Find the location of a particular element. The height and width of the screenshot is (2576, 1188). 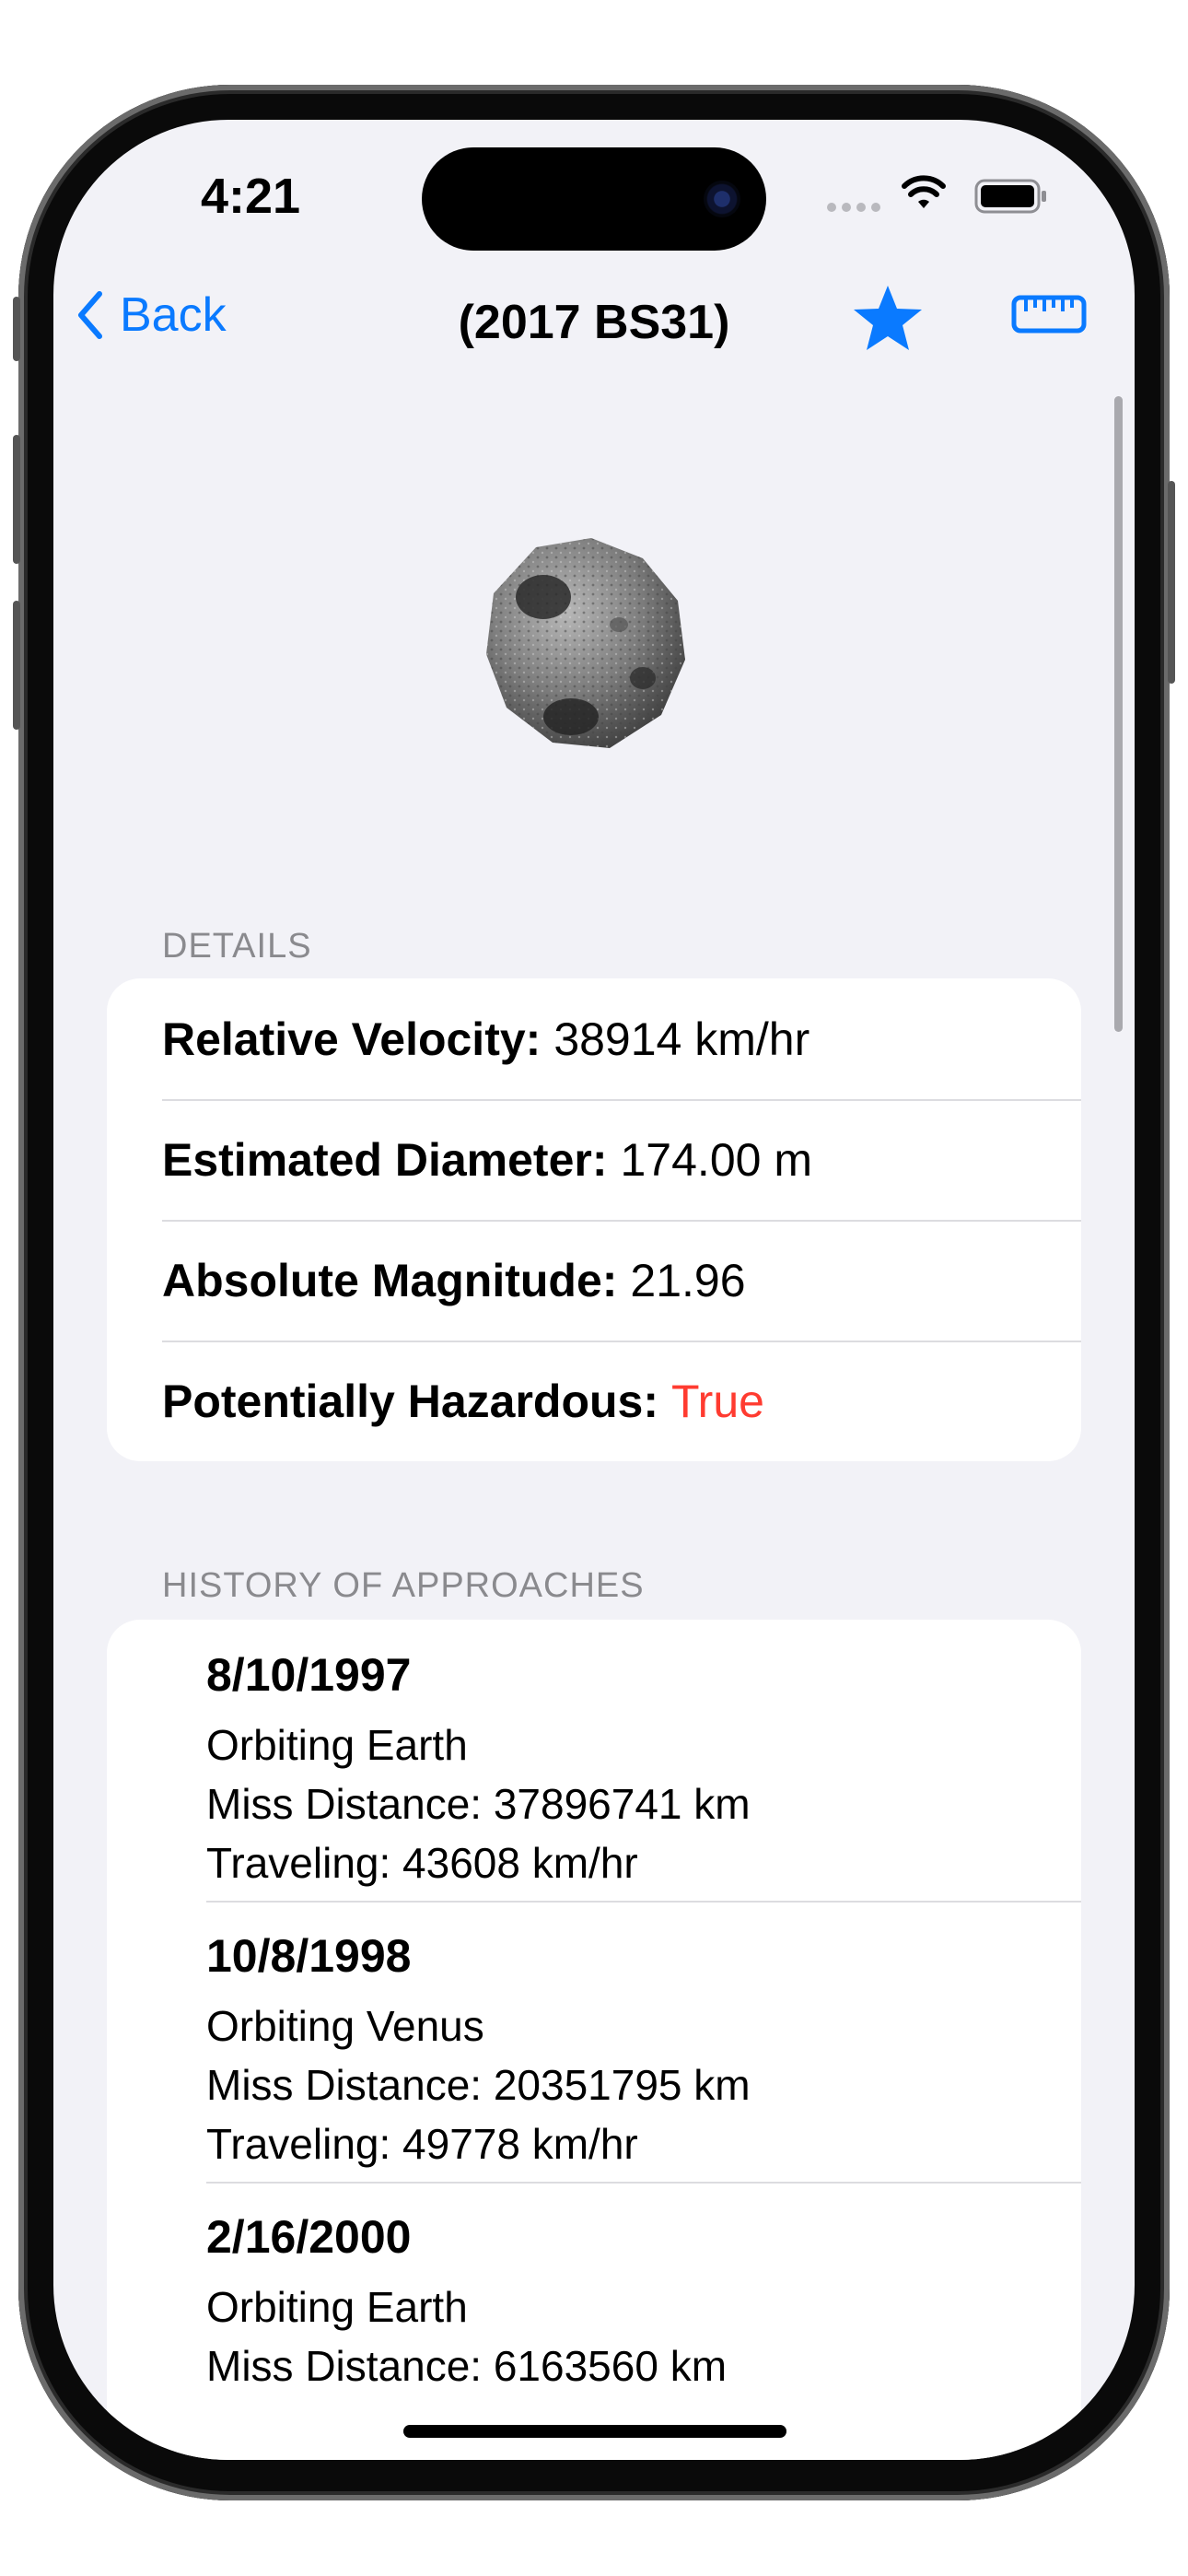

relative-velocity-row: Relative Velocity: 38914 km/hr is located at coordinates (594, 1038).